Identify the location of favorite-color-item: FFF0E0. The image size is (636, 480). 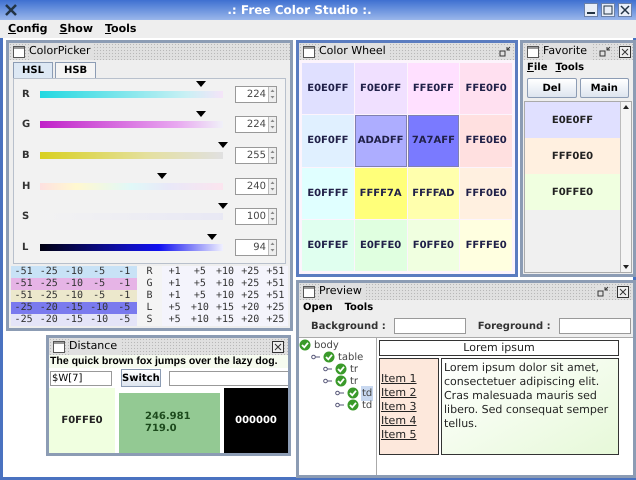
(572, 156).